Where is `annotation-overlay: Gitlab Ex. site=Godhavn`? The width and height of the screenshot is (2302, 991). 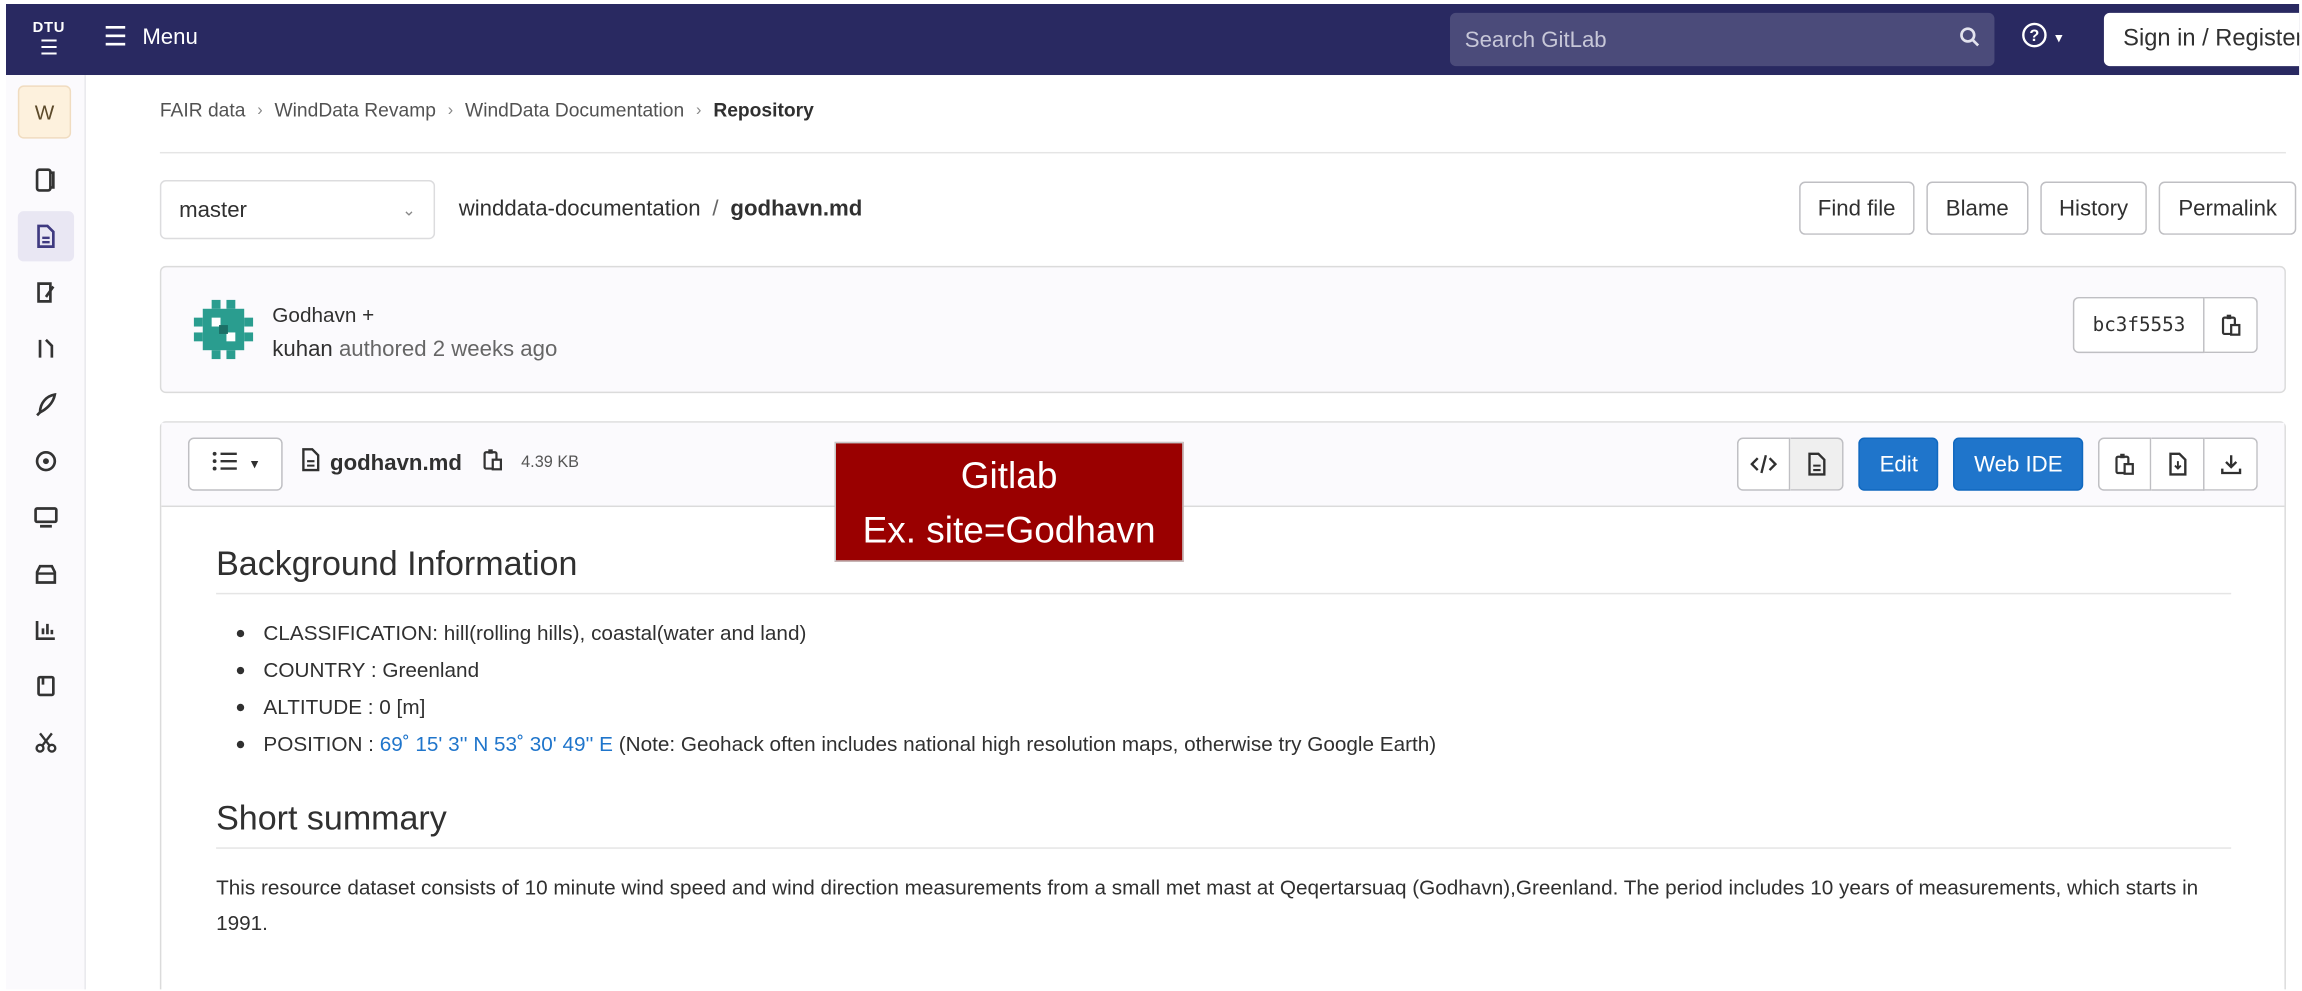
annotation-overlay: Gitlab Ex. site=Godhavn is located at coordinates (1009, 501).